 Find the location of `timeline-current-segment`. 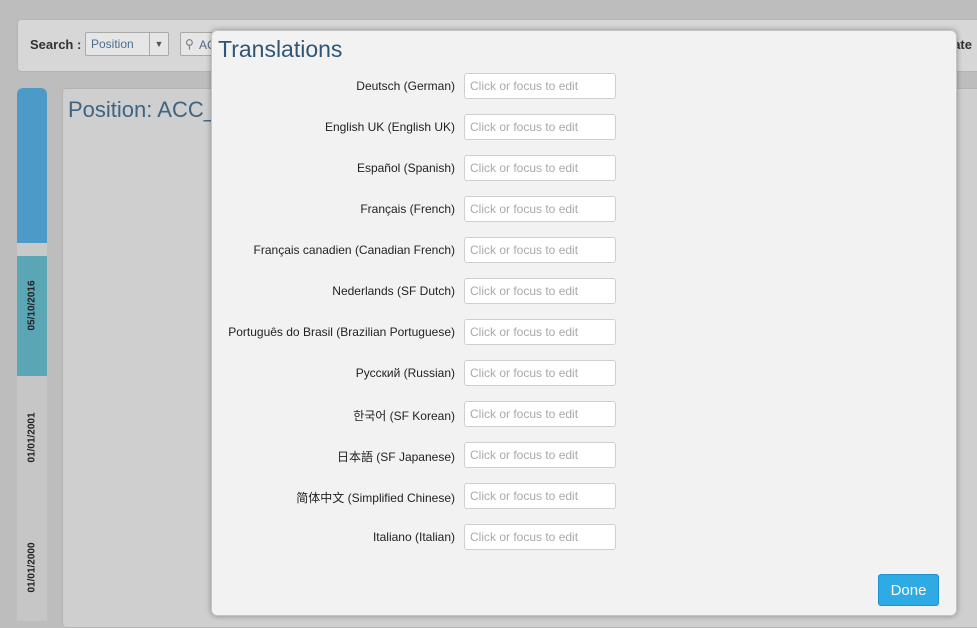

timeline-current-segment is located at coordinates (32, 165).